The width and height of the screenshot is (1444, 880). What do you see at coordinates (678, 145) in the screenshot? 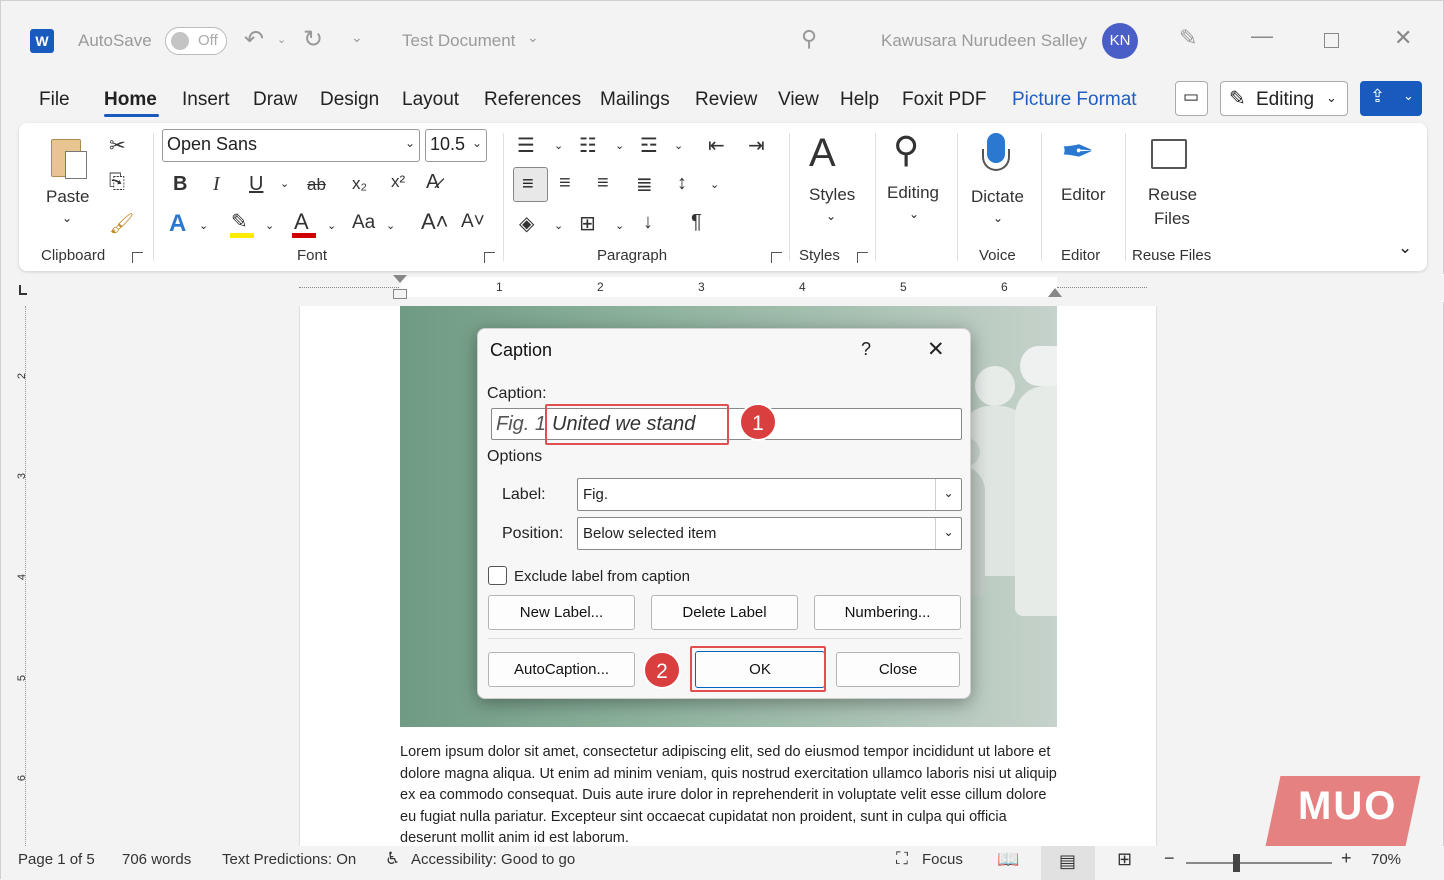
I see `multilevel-chevron-icon: ⌄` at bounding box center [678, 145].